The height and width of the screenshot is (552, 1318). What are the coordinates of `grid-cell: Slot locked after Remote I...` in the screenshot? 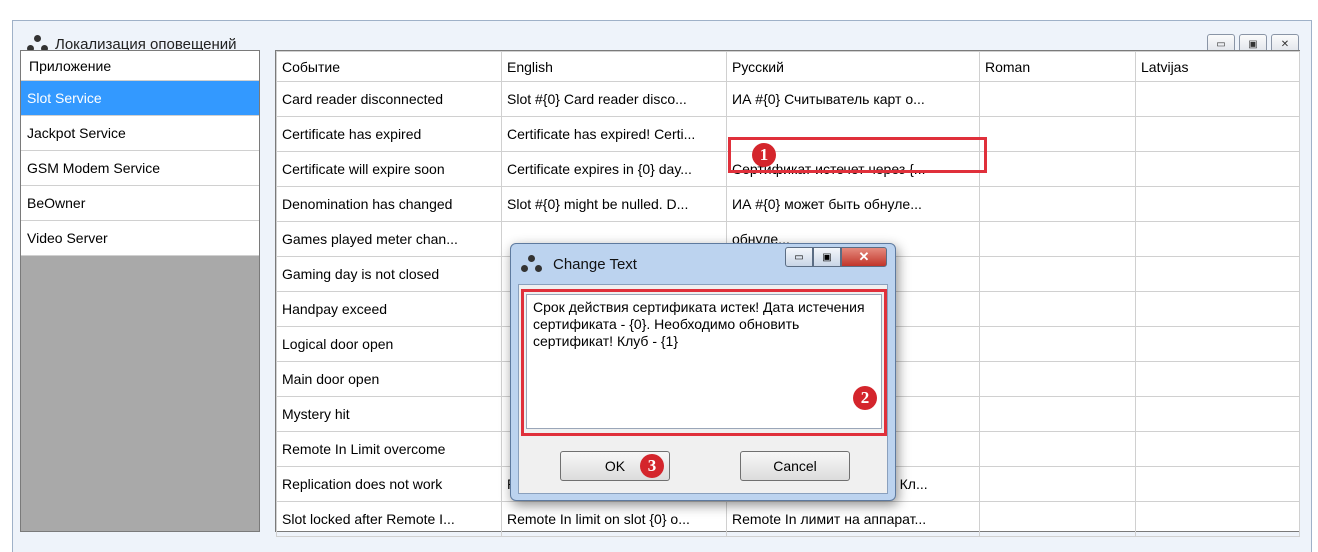 It's located at (389, 519).